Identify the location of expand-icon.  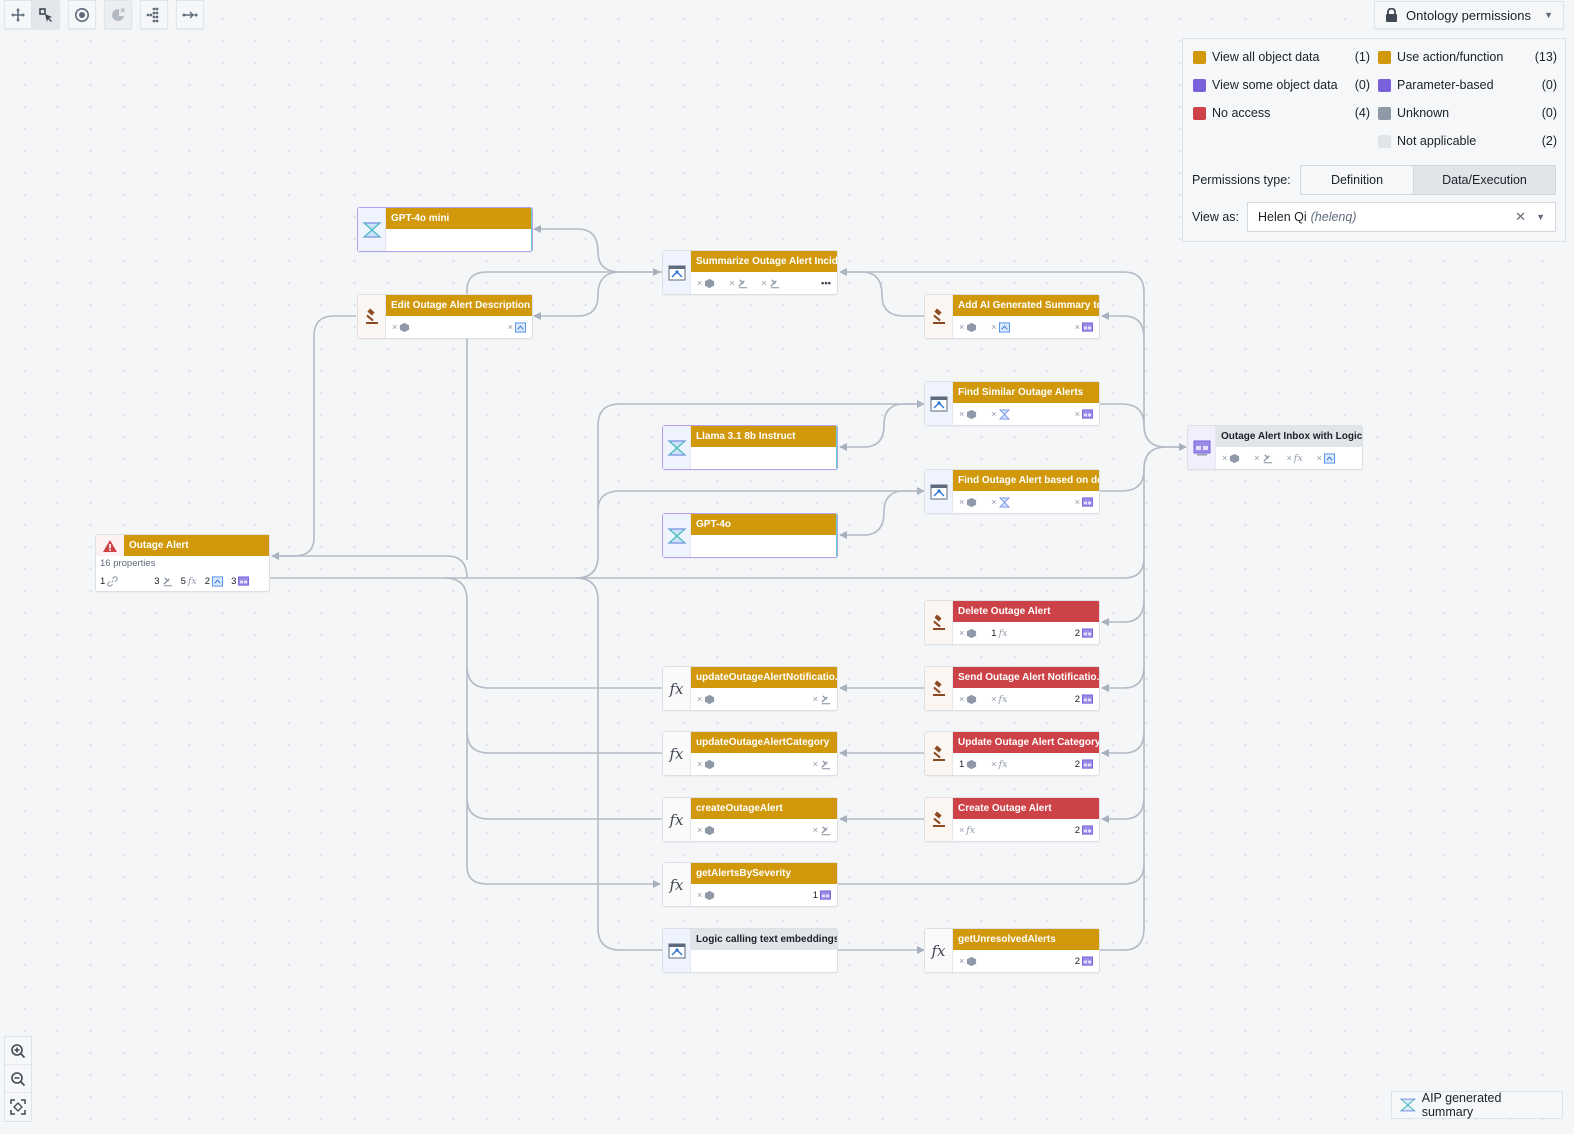
(190, 14).